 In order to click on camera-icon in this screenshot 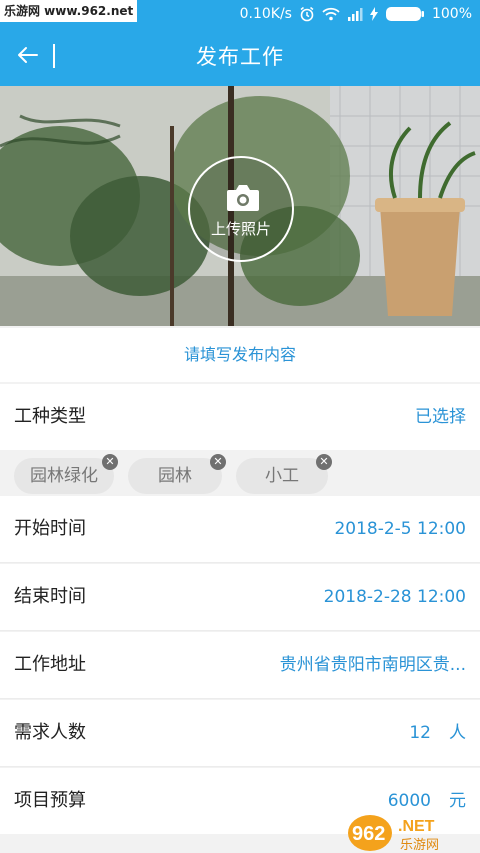, I will do `click(243, 200)`.